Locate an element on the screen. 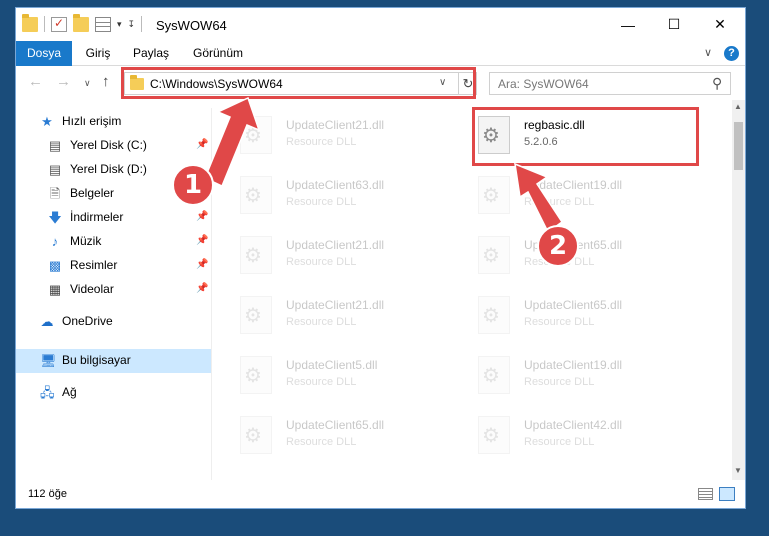 The height and width of the screenshot is (536, 769). videos-icon: ▦ is located at coordinates (55, 289).